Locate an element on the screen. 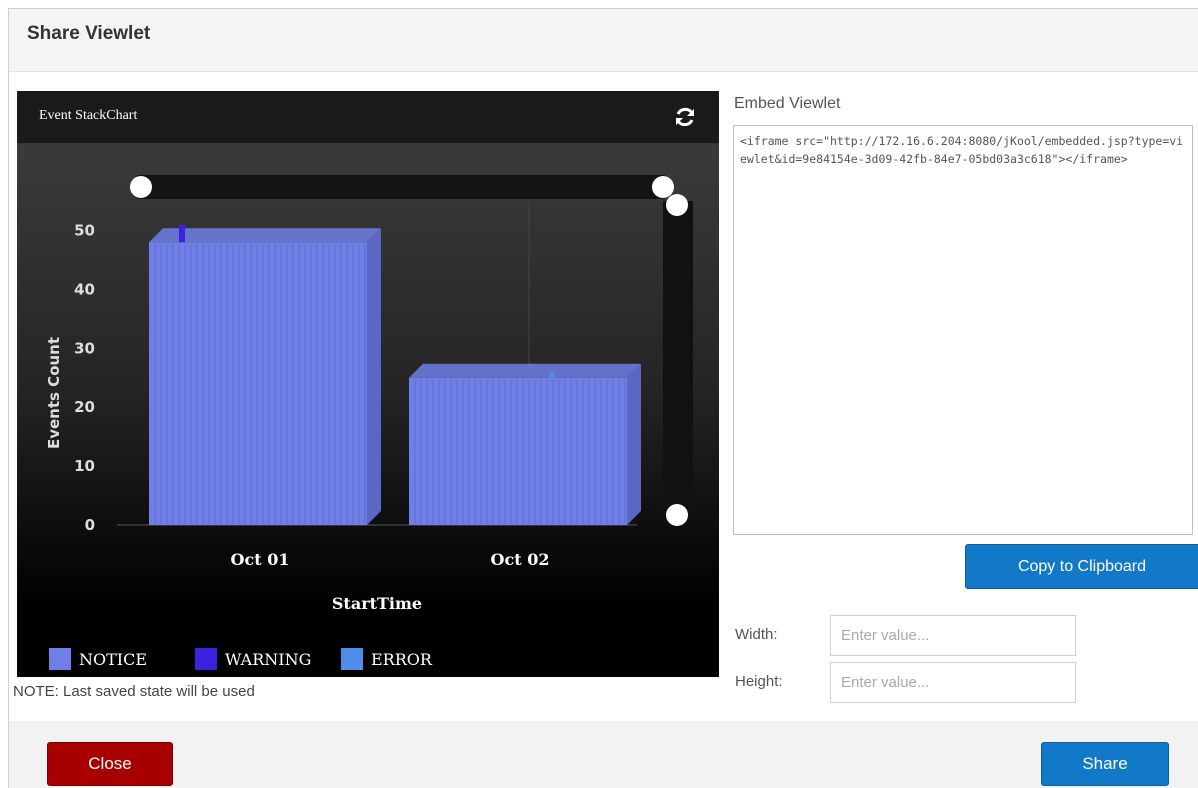 This screenshot has width=1198, height=788. range-slider-track is located at coordinates (401, 187).